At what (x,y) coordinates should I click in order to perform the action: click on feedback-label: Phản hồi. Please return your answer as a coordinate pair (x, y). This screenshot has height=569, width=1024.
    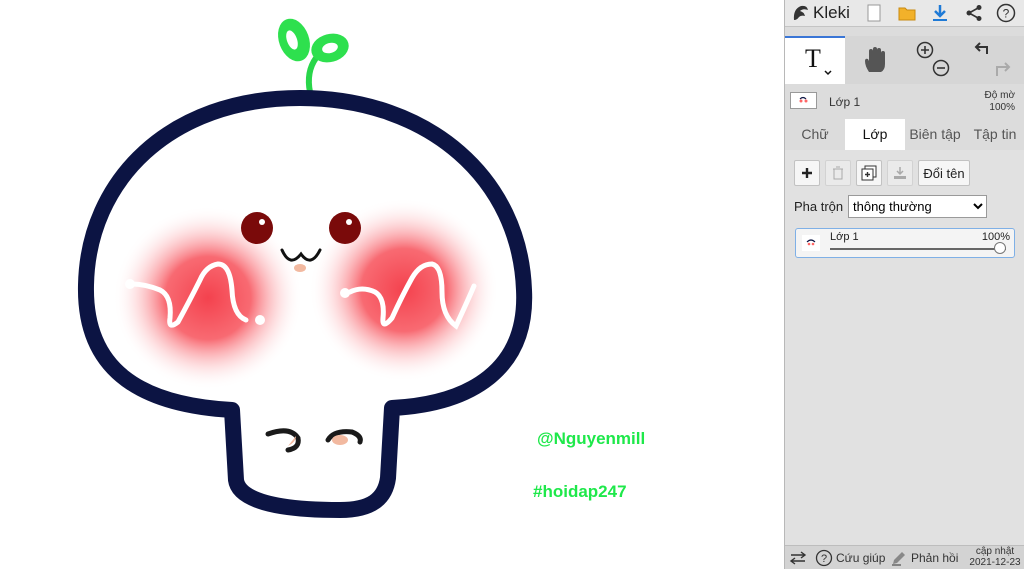
    Looking at the image, I should click on (935, 557).